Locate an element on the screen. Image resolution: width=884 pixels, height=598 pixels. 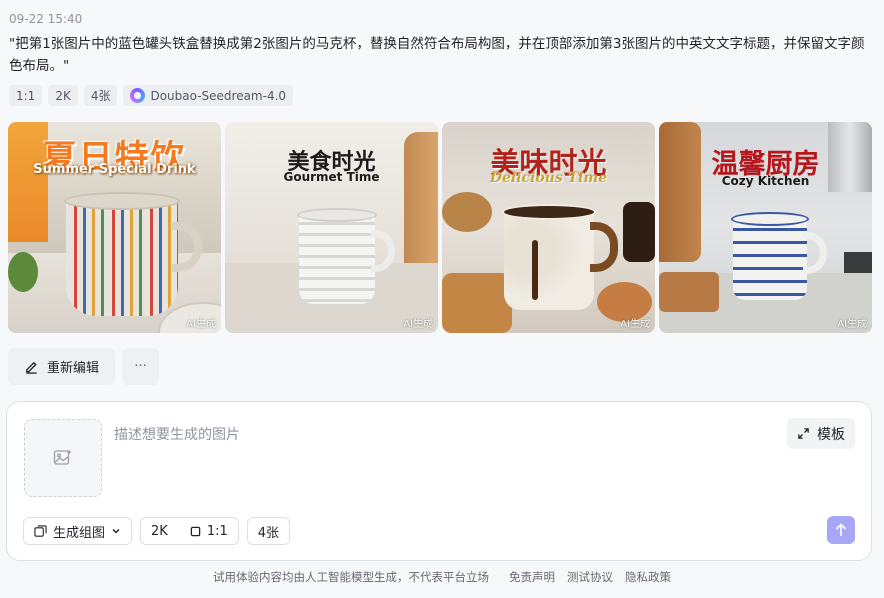
disclaimer-link: 免责声明 is located at coordinates (532, 577).